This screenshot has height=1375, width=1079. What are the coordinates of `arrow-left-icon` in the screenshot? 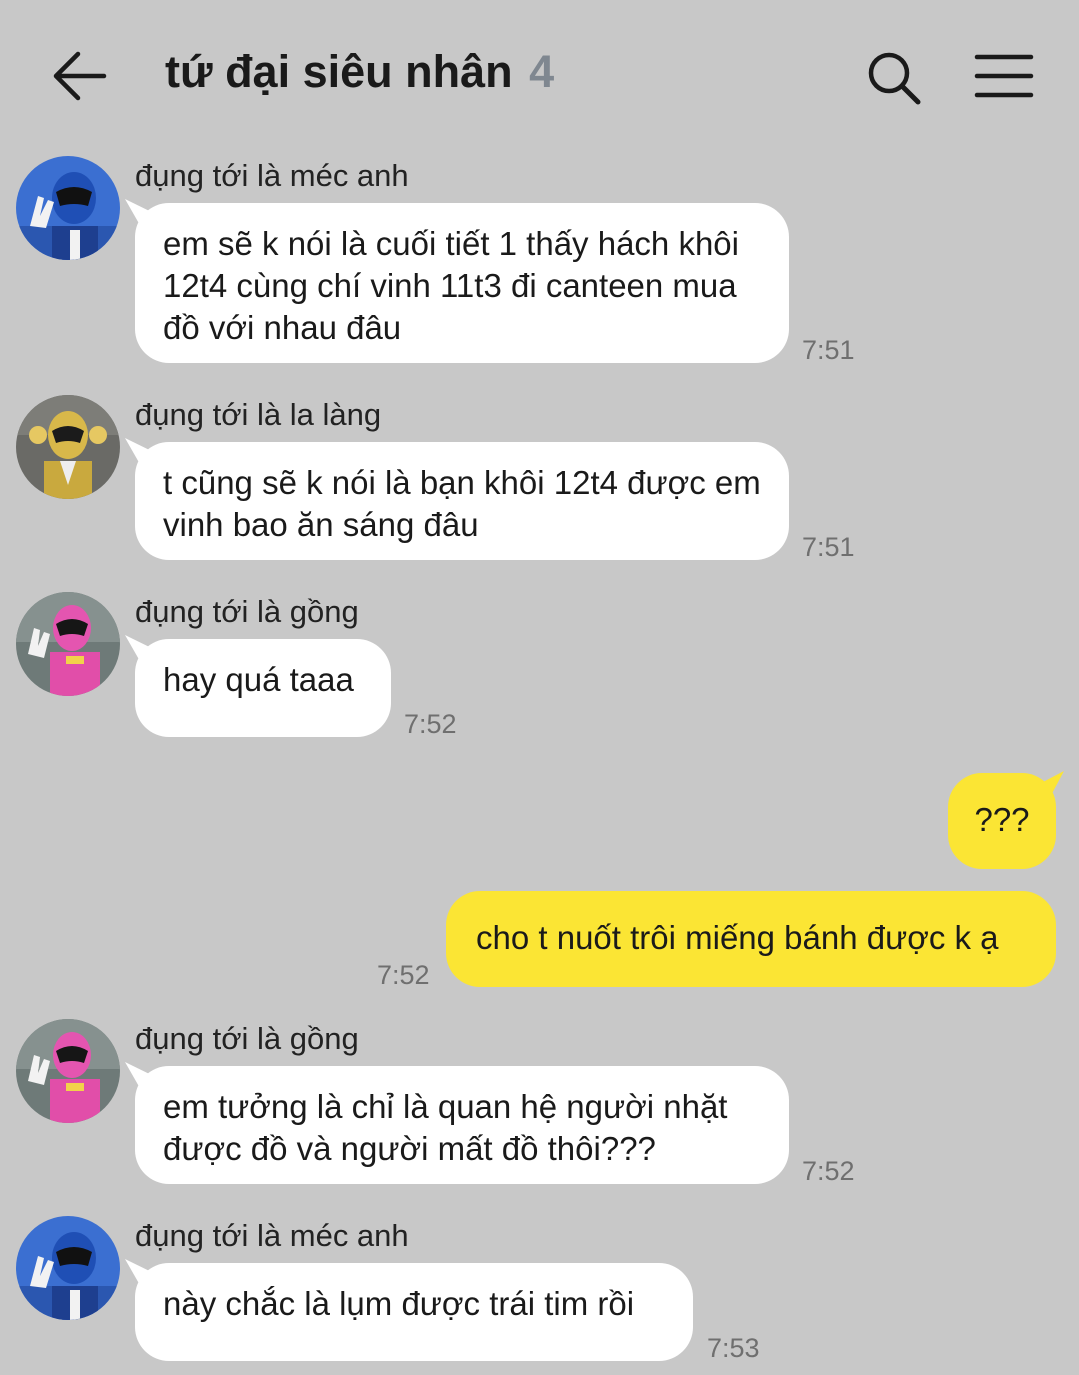 It's located at (80, 76).